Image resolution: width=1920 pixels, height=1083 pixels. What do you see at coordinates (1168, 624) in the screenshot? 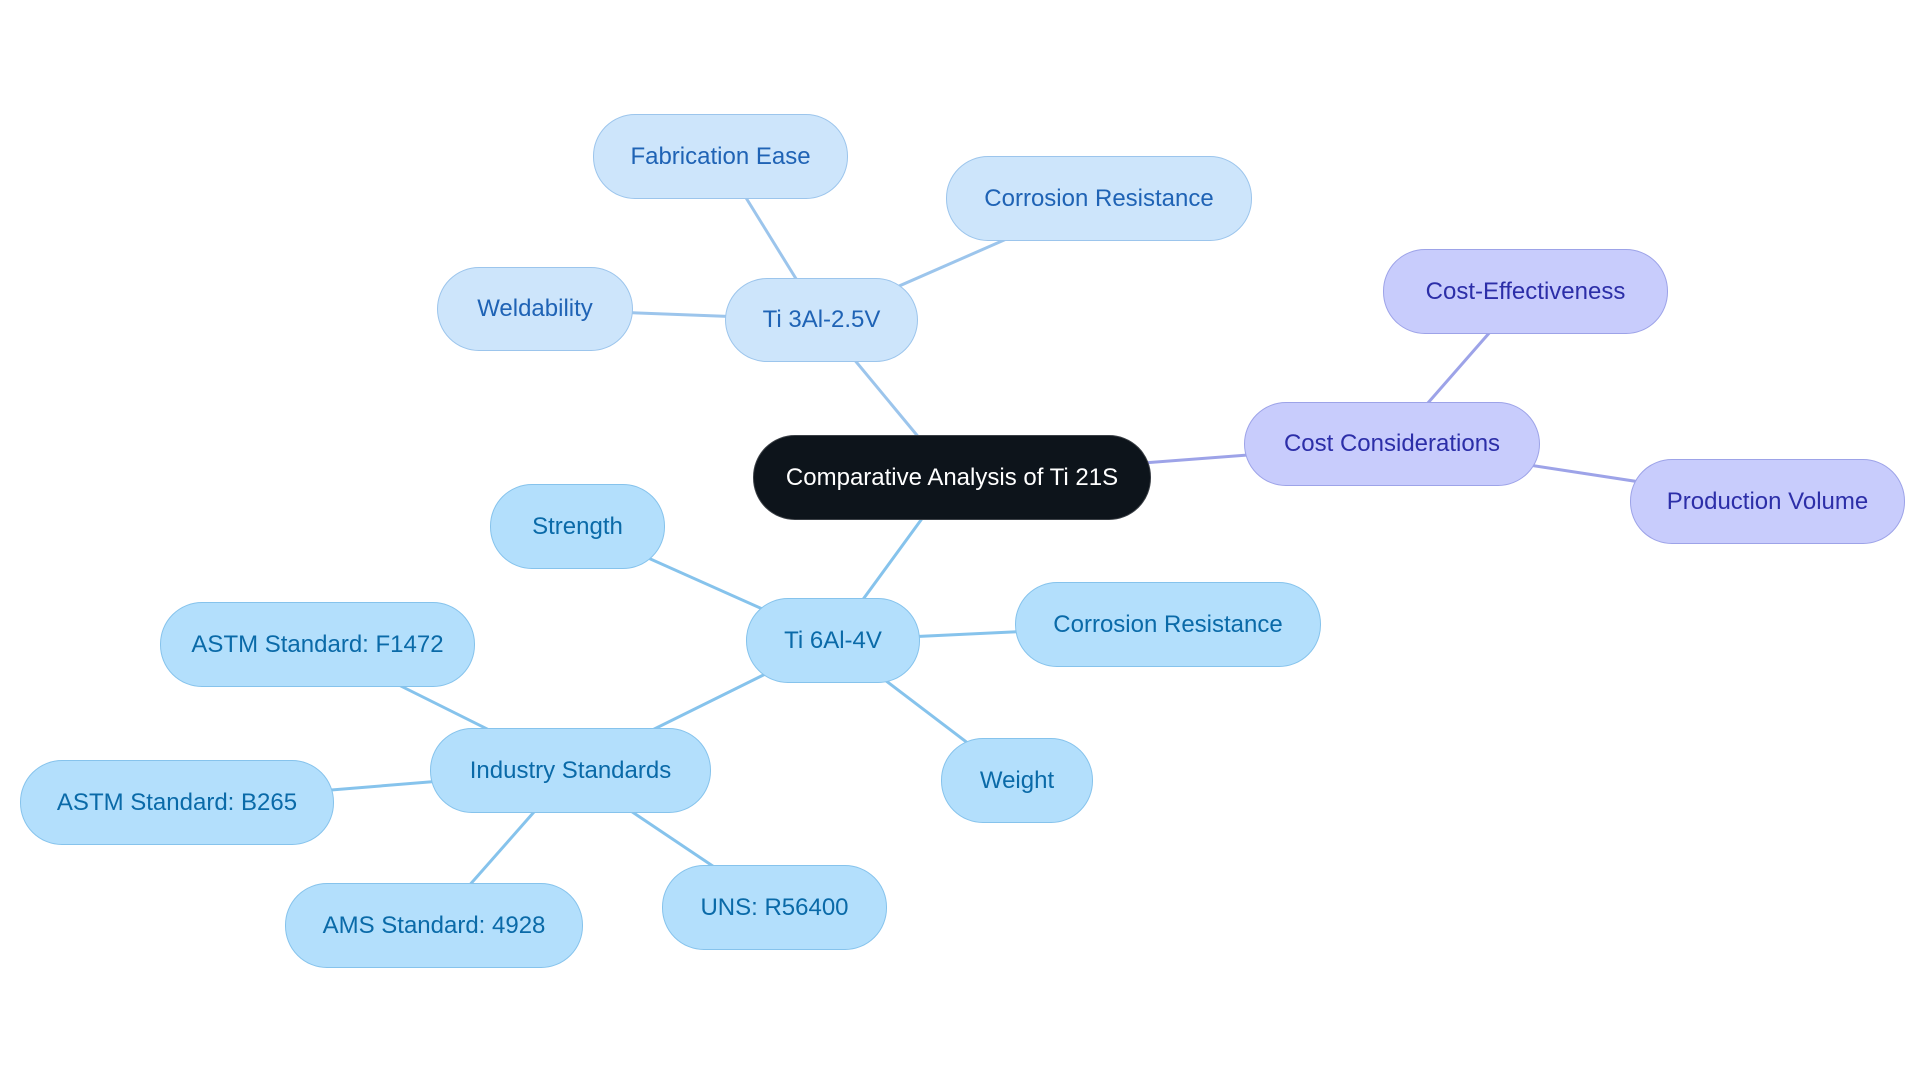
I see `node-corrosion-resistance-ti6al: Corrosion Resistance` at bounding box center [1168, 624].